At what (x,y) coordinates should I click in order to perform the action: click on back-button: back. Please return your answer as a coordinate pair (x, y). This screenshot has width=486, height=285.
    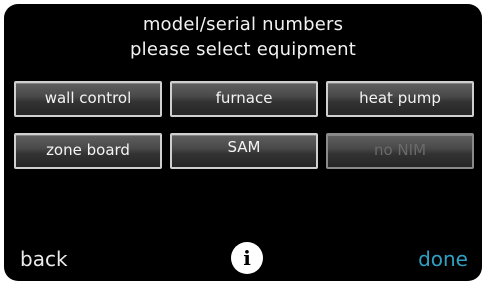
    Looking at the image, I should click on (44, 259).